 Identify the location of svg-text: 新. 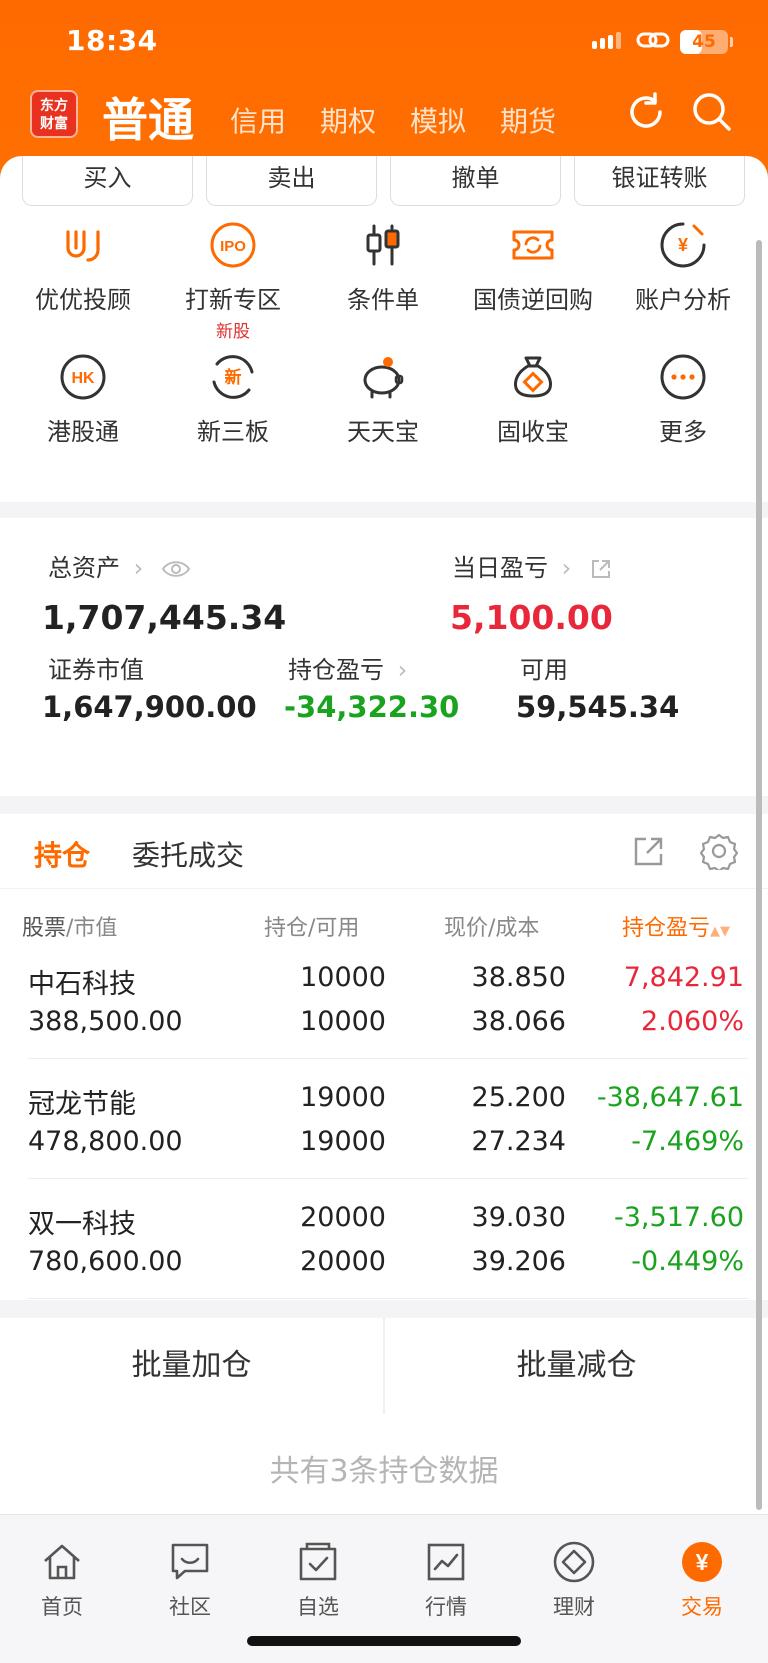
(233, 377).